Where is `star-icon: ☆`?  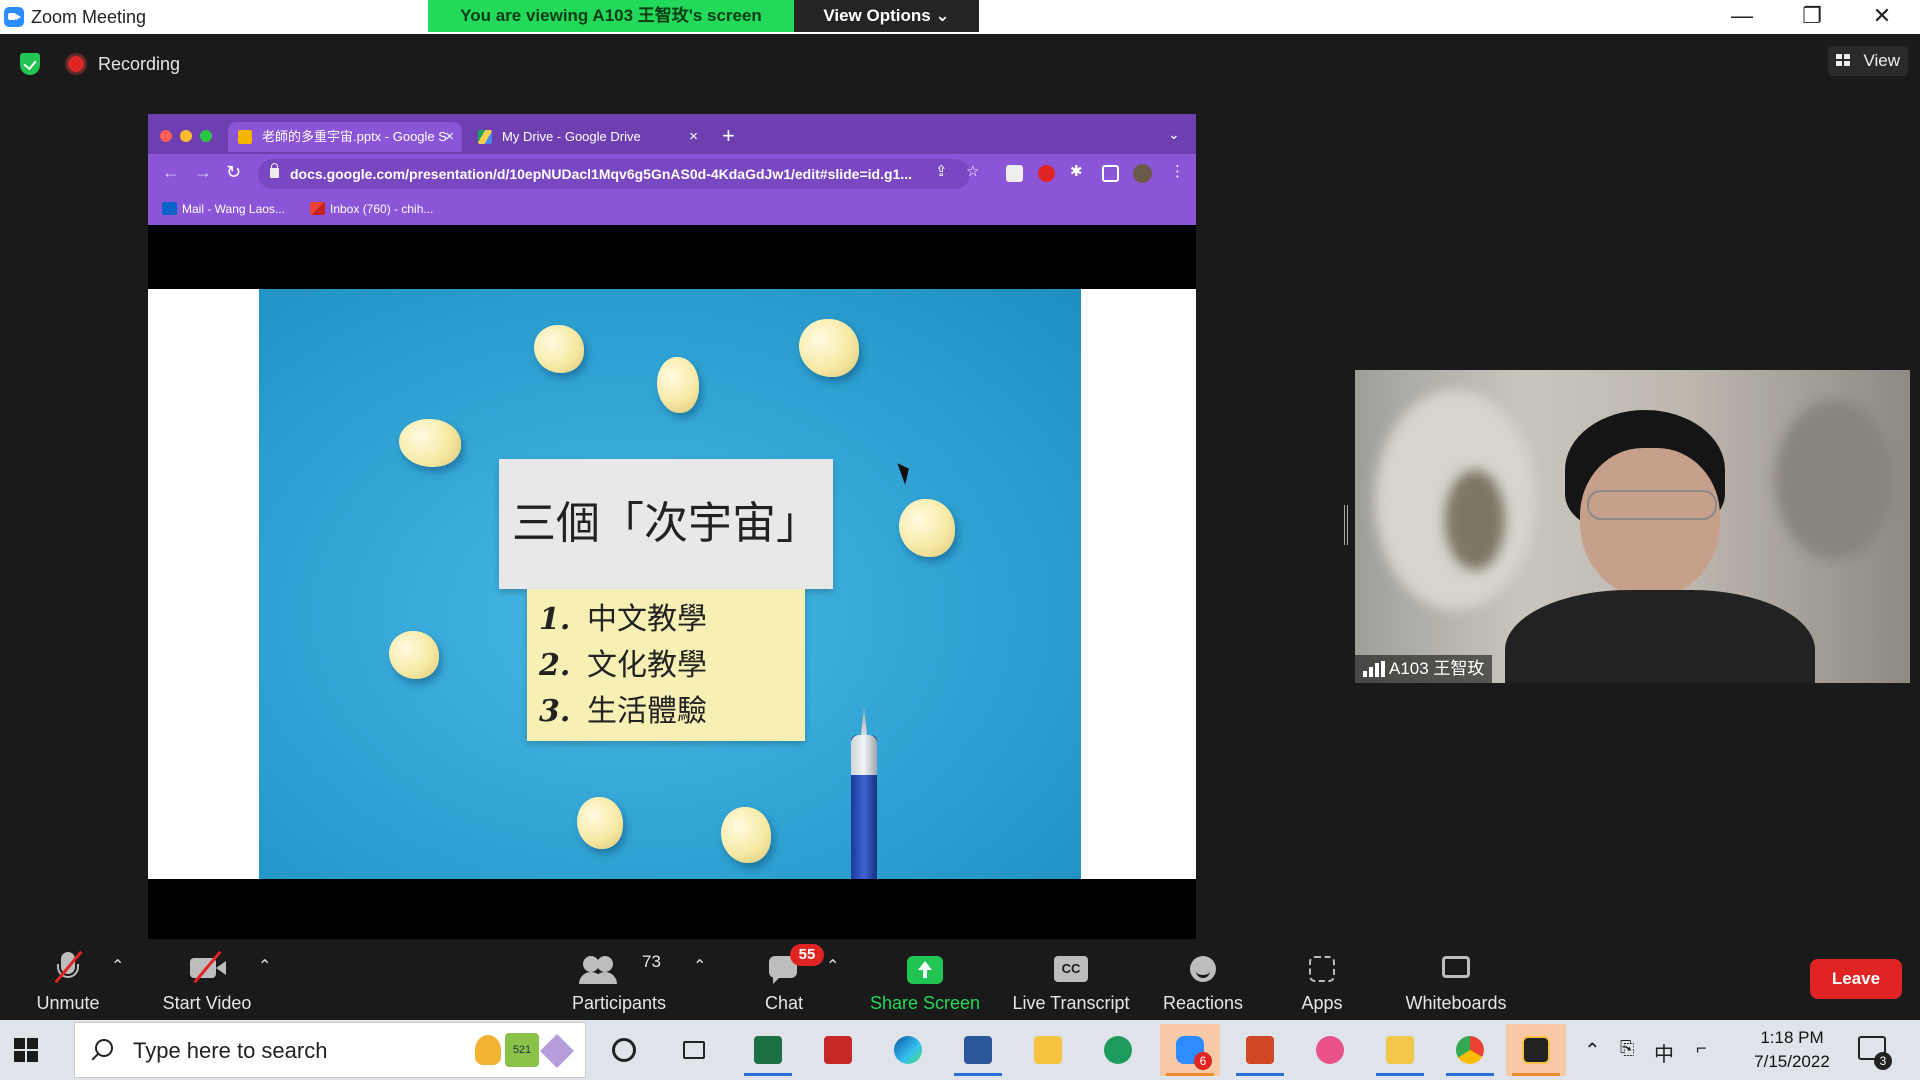 star-icon: ☆ is located at coordinates (972, 171).